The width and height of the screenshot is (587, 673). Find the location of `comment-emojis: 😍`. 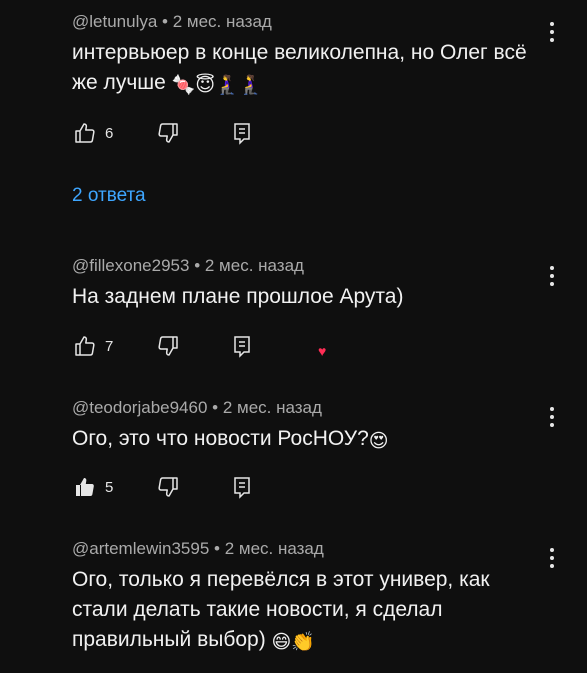

comment-emojis: 😍 is located at coordinates (378, 441).